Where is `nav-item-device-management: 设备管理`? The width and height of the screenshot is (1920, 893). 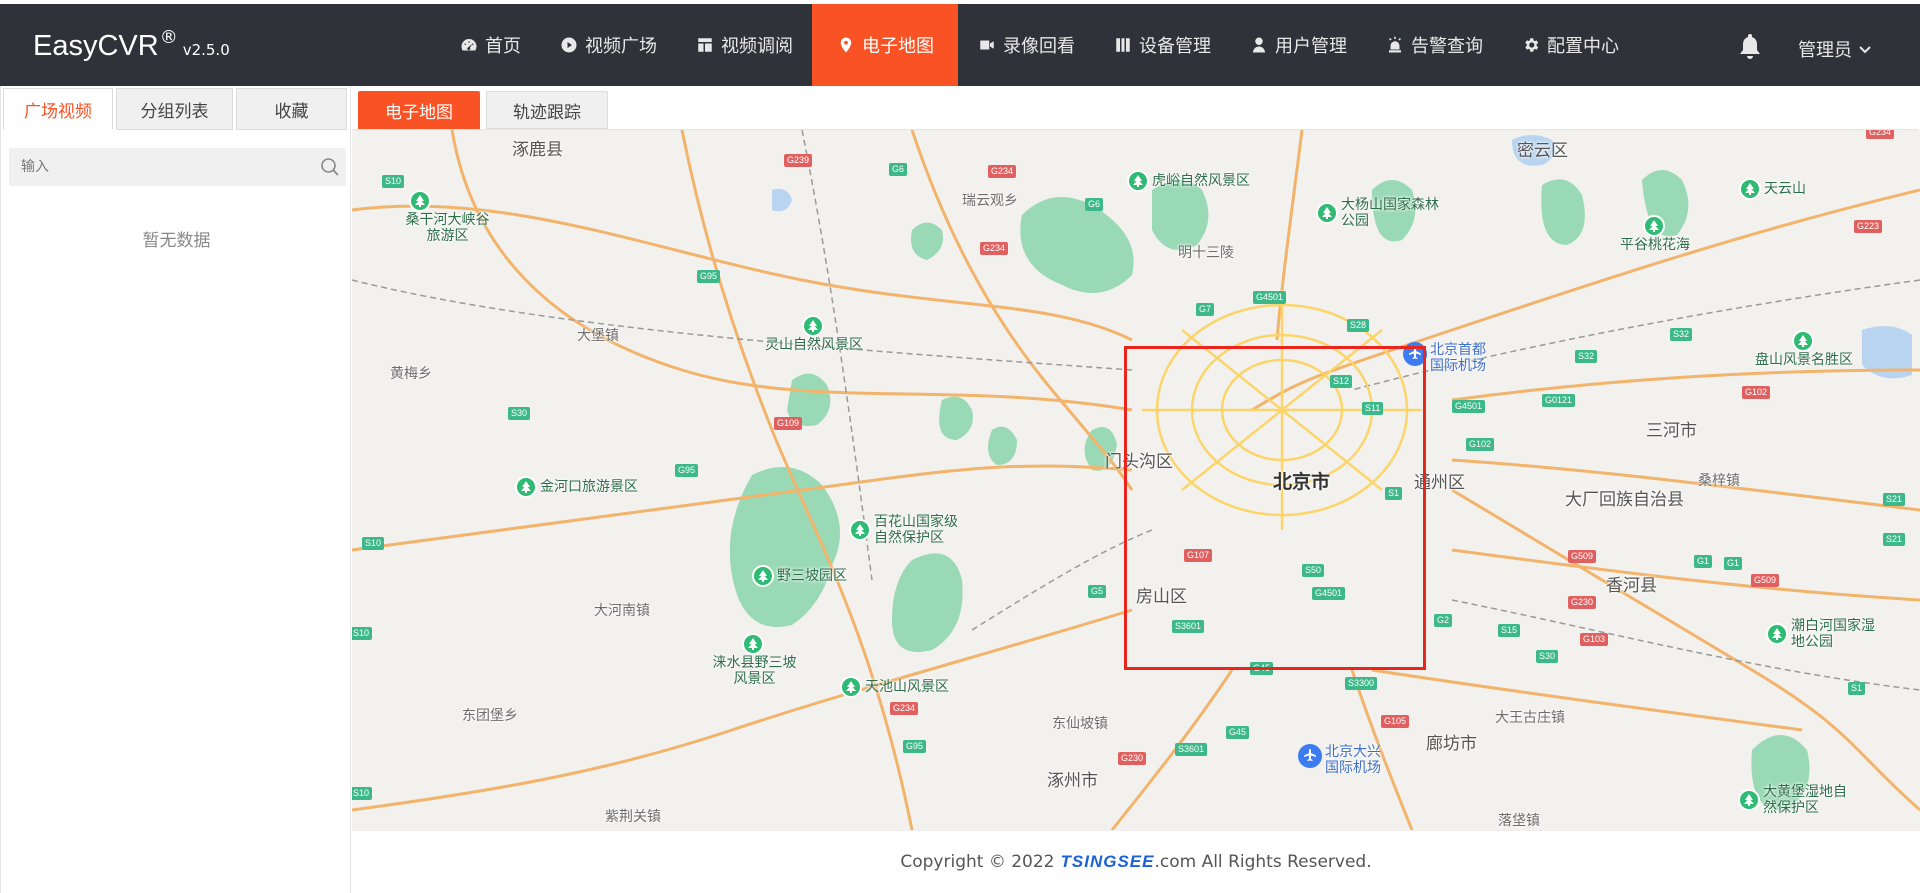 nav-item-device-management: 设备管理 is located at coordinates (1162, 45).